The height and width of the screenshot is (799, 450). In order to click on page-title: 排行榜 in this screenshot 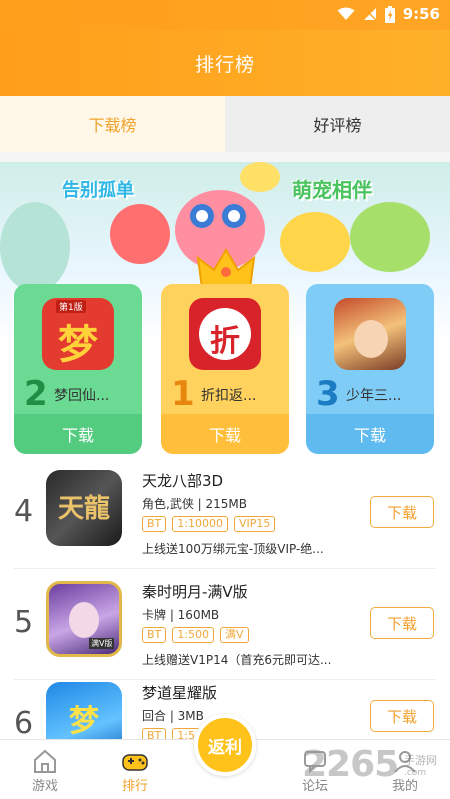, I will do `click(224, 64)`.